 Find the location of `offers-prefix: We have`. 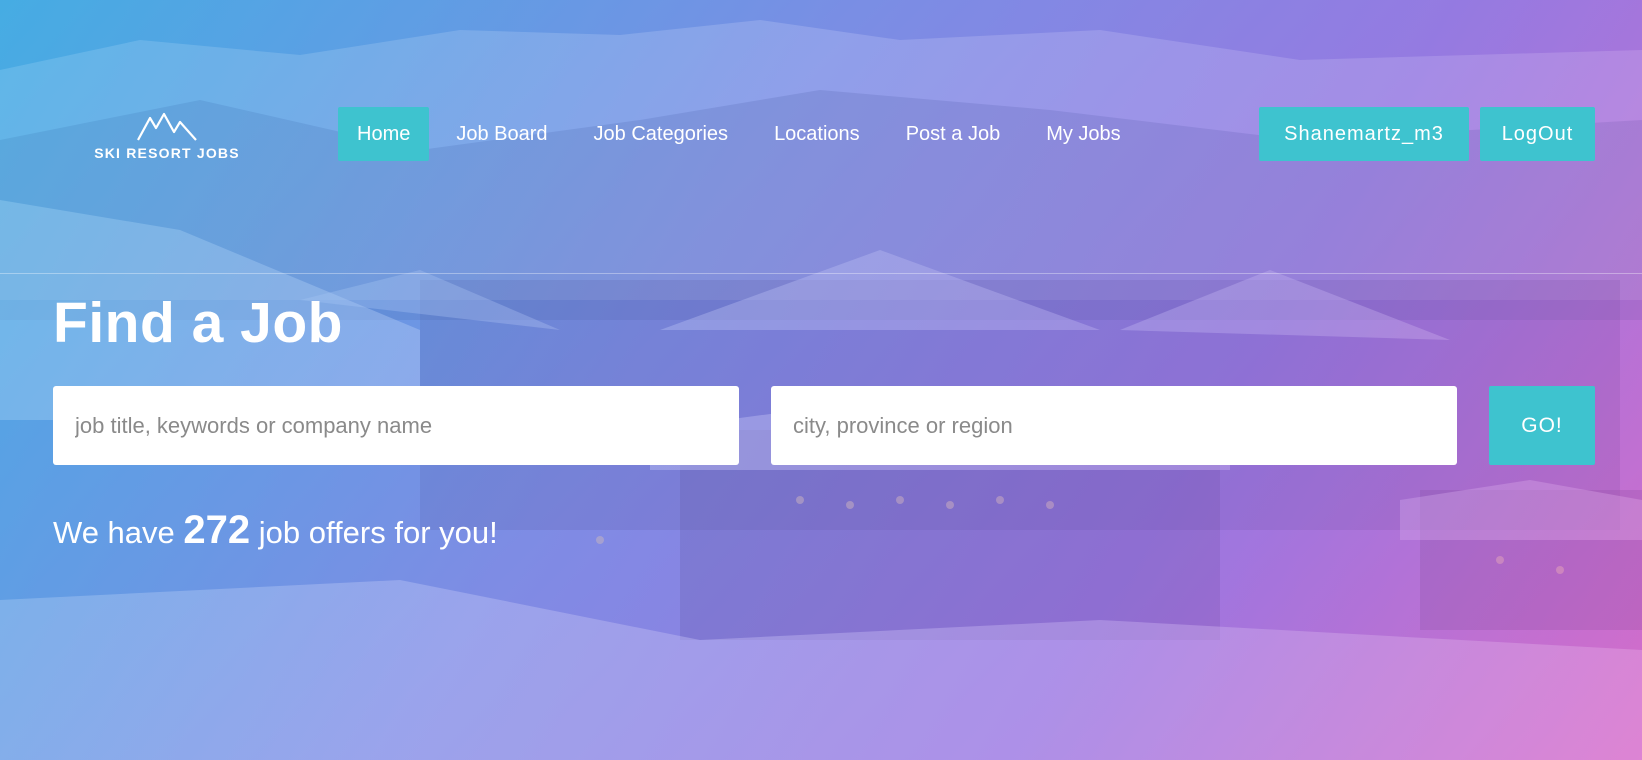

offers-prefix: We have is located at coordinates (114, 532).